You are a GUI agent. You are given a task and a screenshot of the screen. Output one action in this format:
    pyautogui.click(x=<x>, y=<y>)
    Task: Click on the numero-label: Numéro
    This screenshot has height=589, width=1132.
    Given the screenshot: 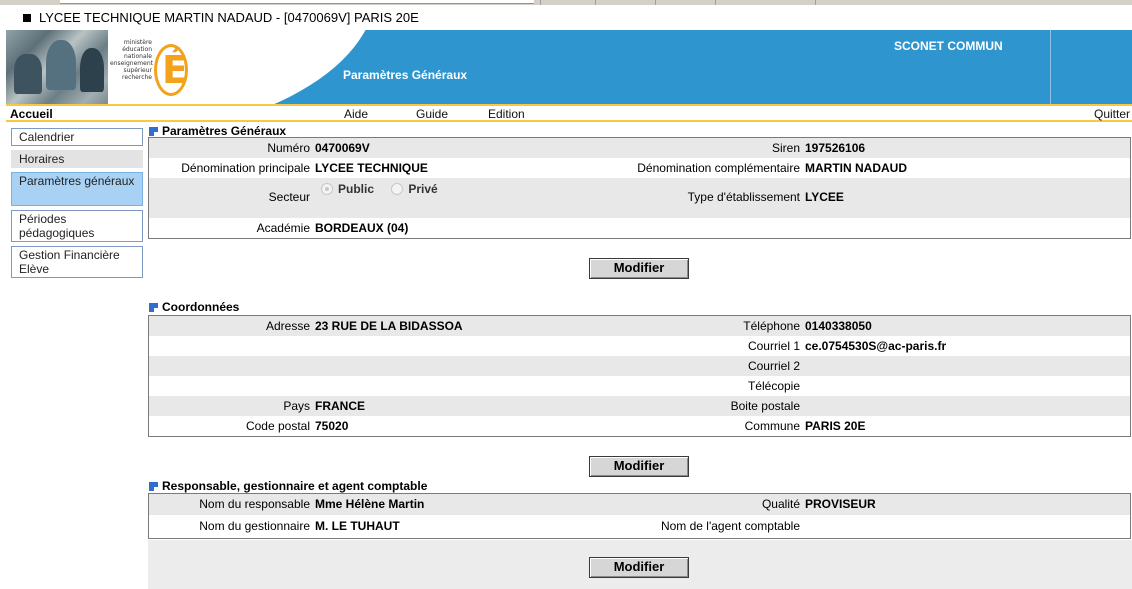 What is the action you would take?
    pyautogui.click(x=288, y=148)
    